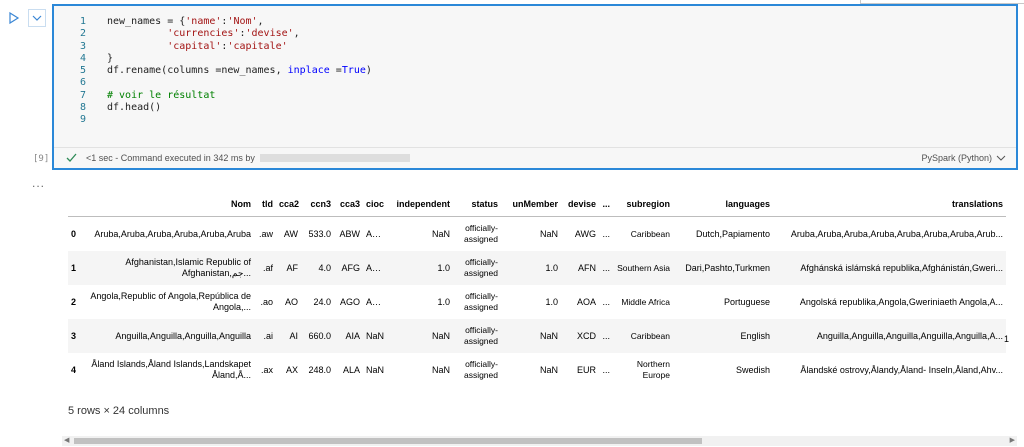 This screenshot has height=447, width=1024. Describe the element at coordinates (586, 370) in the screenshot. I see `table-cell: EUR` at that location.